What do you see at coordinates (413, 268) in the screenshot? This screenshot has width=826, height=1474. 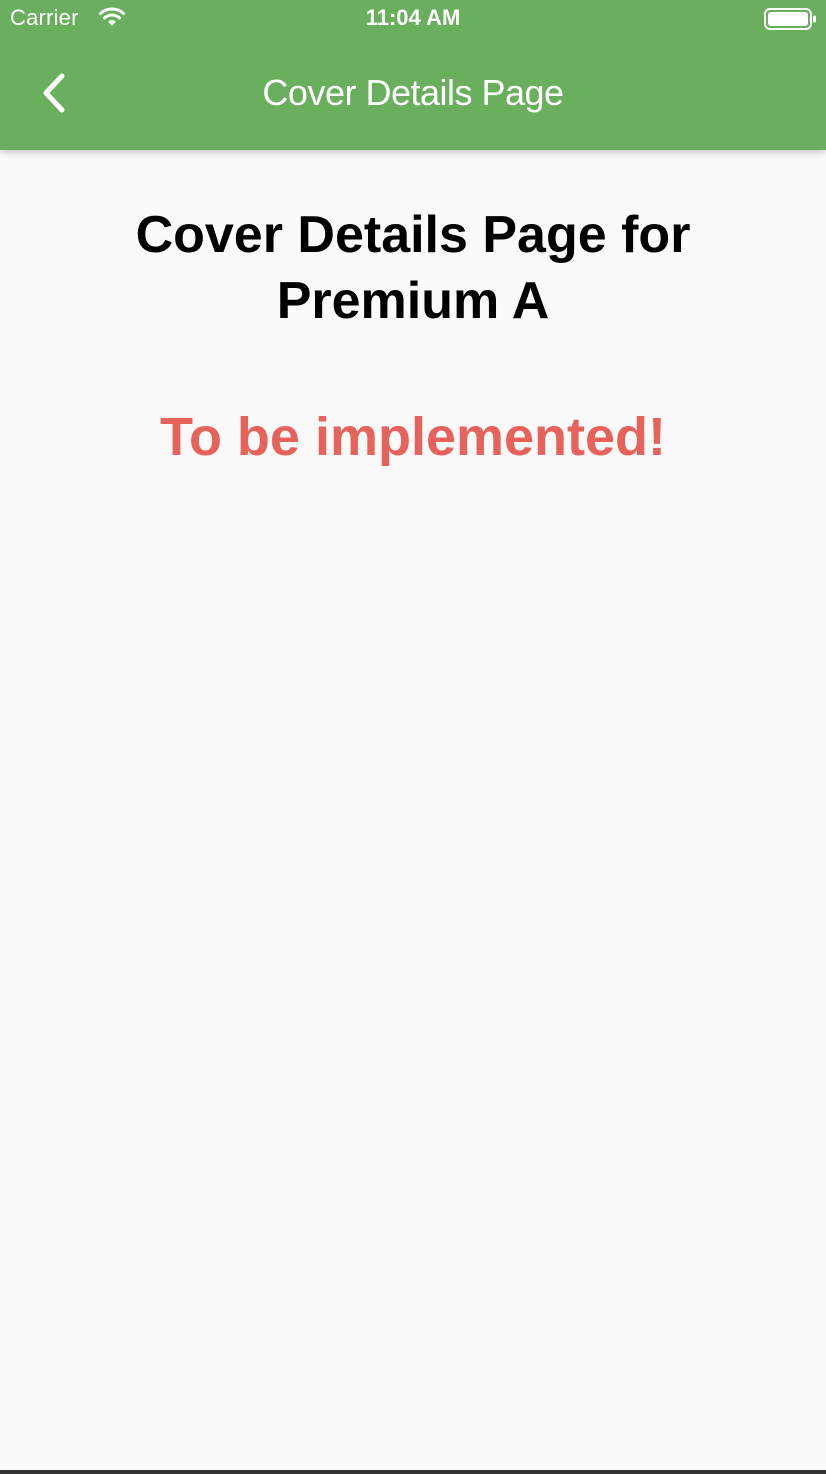 I see `cover-details-heading: Cover Details Page for Premium A` at bounding box center [413, 268].